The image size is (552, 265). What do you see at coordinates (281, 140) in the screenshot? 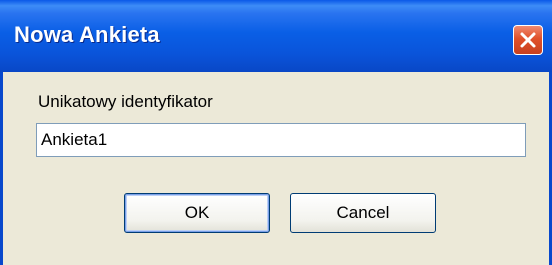
I see `identifier-input` at bounding box center [281, 140].